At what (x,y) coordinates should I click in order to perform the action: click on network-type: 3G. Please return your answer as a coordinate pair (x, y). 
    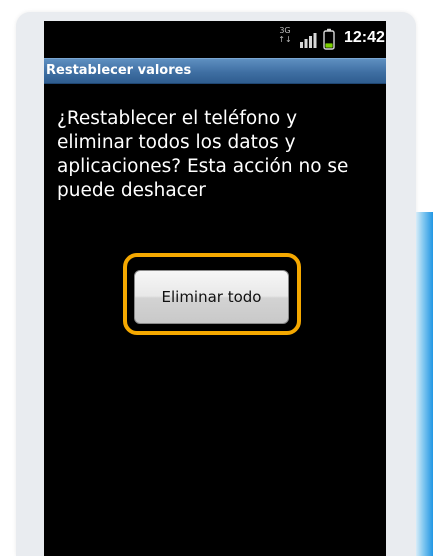
    Looking at the image, I should click on (285, 30).